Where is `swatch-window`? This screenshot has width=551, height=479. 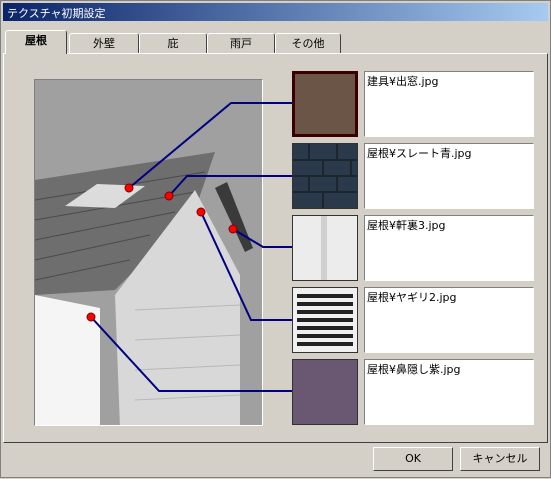 swatch-window is located at coordinates (325, 104).